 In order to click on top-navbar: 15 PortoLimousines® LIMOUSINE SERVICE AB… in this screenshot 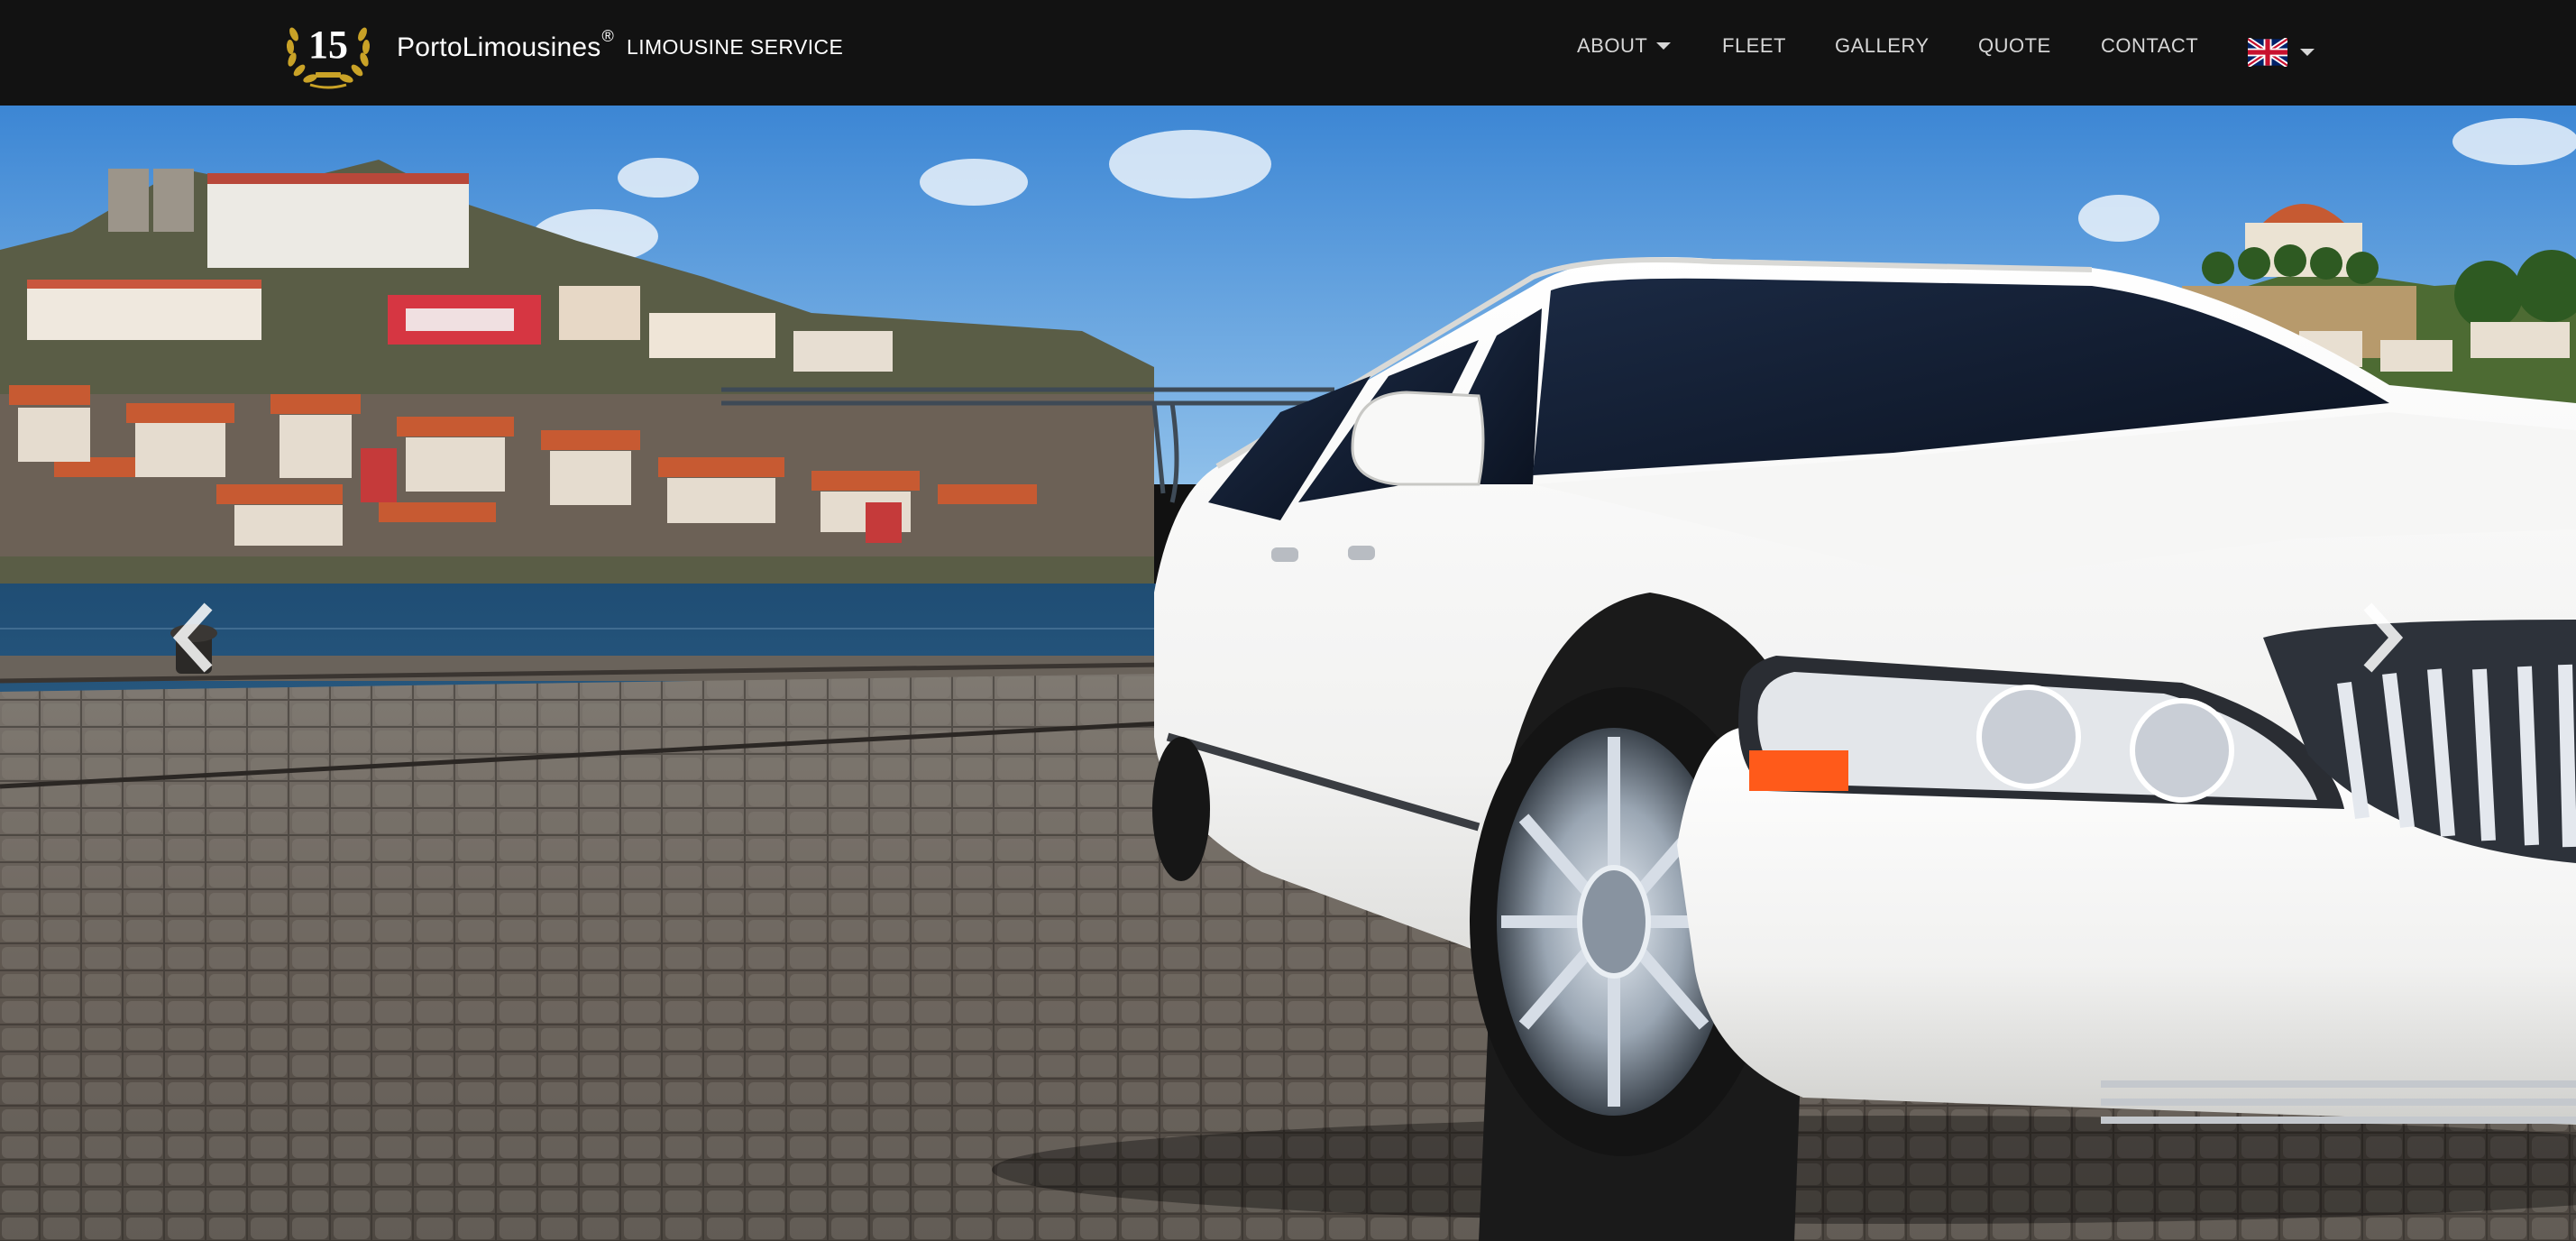, I will do `click(1288, 53)`.